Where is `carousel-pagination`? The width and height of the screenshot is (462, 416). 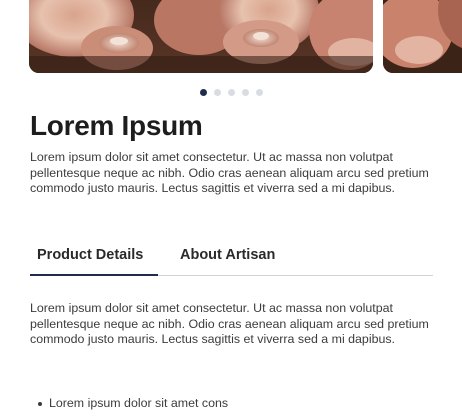 carousel-pagination is located at coordinates (231, 92).